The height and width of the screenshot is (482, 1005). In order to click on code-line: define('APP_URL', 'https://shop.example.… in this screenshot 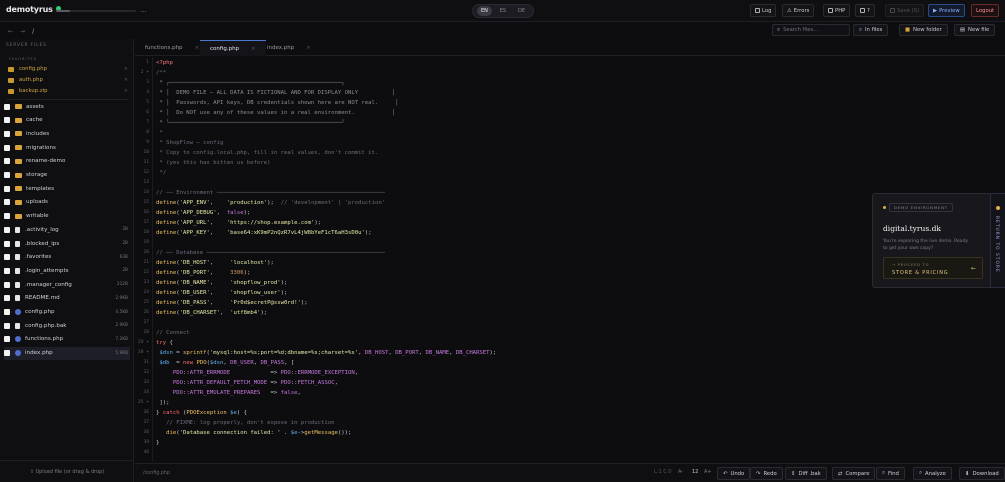, I will do `click(238, 223)`.